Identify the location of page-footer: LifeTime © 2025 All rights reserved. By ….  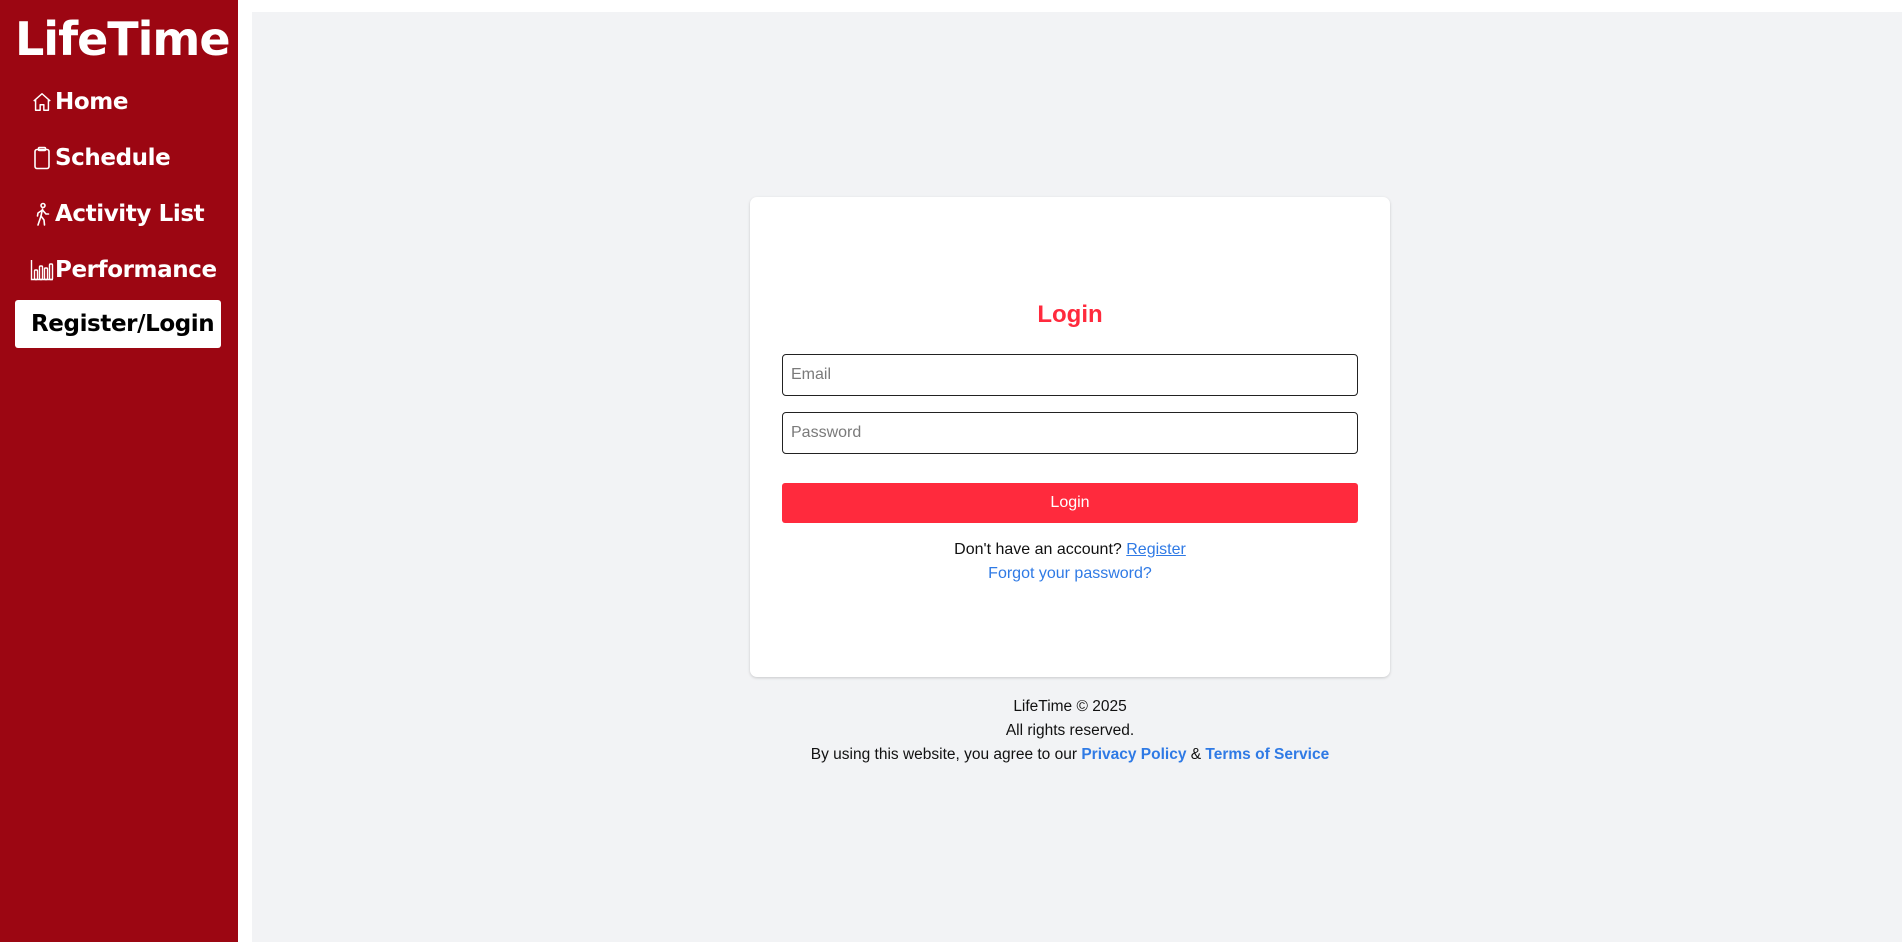
(1070, 731).